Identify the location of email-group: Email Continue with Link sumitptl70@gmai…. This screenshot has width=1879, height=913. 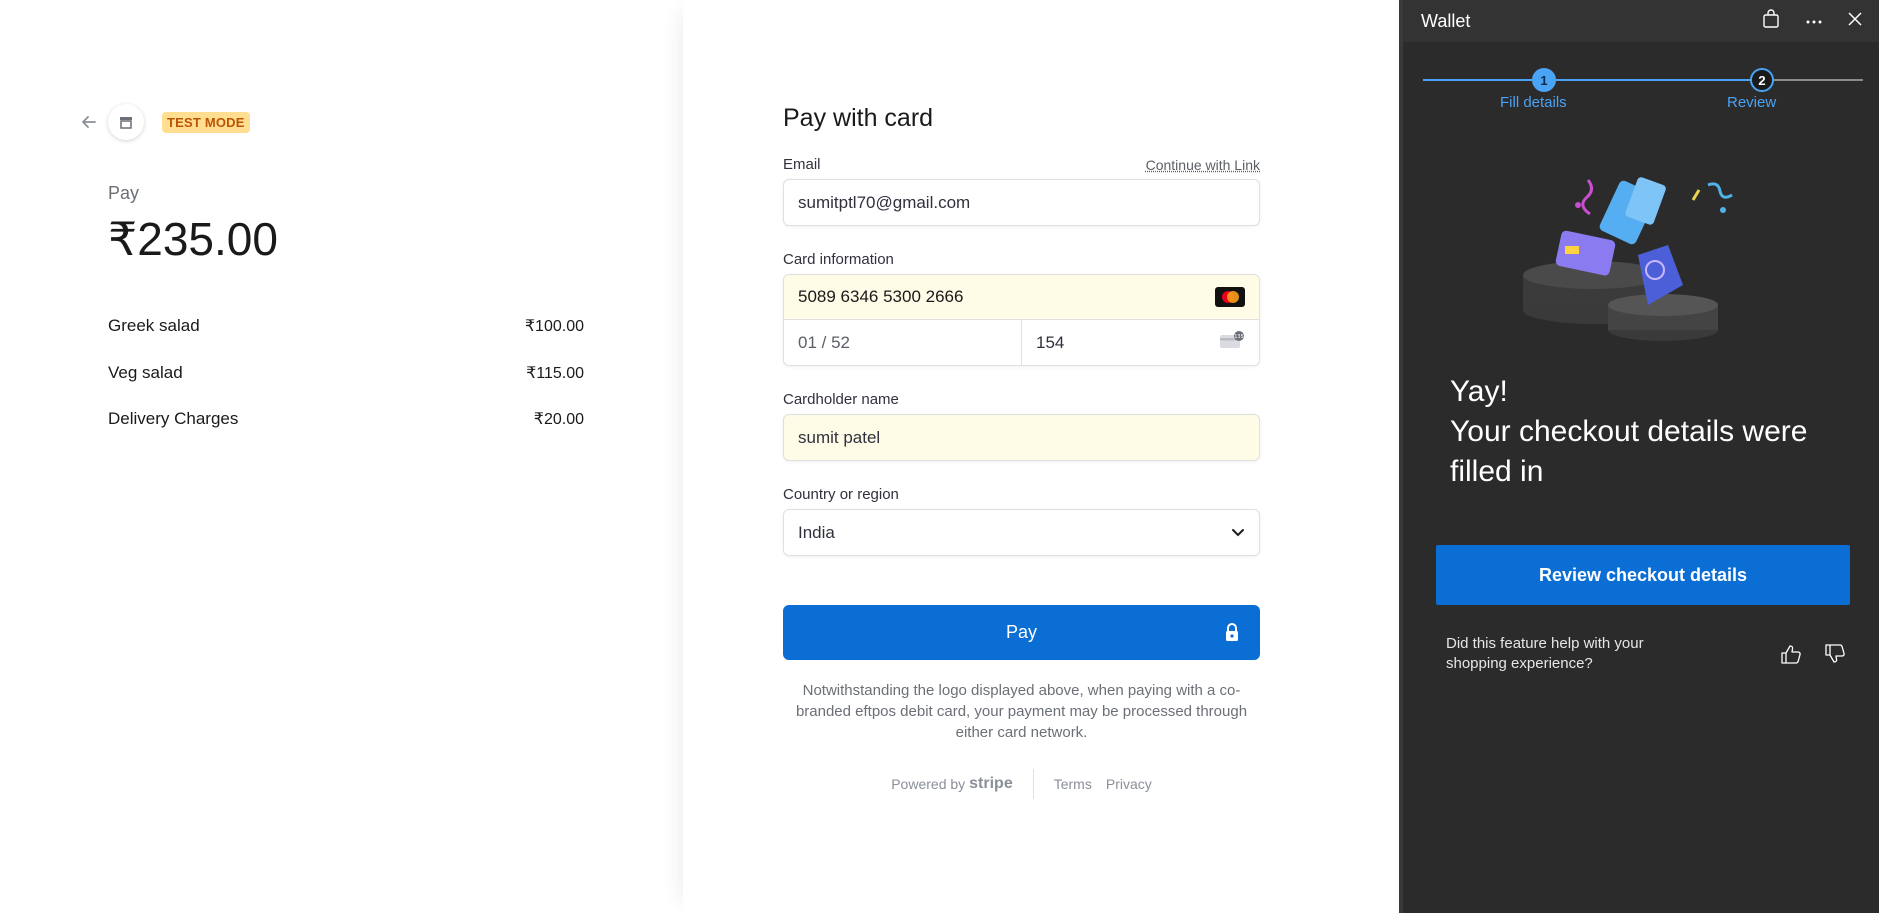
(1021, 191).